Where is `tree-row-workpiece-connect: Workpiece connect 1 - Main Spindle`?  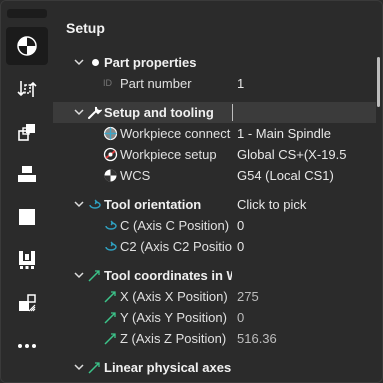 tree-row-workpiece-connect: Workpiece connect 1 - Main Spindle is located at coordinates (214, 133).